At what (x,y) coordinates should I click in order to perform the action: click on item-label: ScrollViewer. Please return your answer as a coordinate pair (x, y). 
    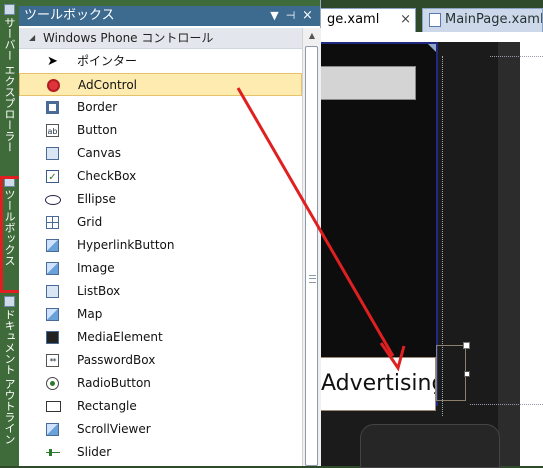
    Looking at the image, I should click on (114, 429).